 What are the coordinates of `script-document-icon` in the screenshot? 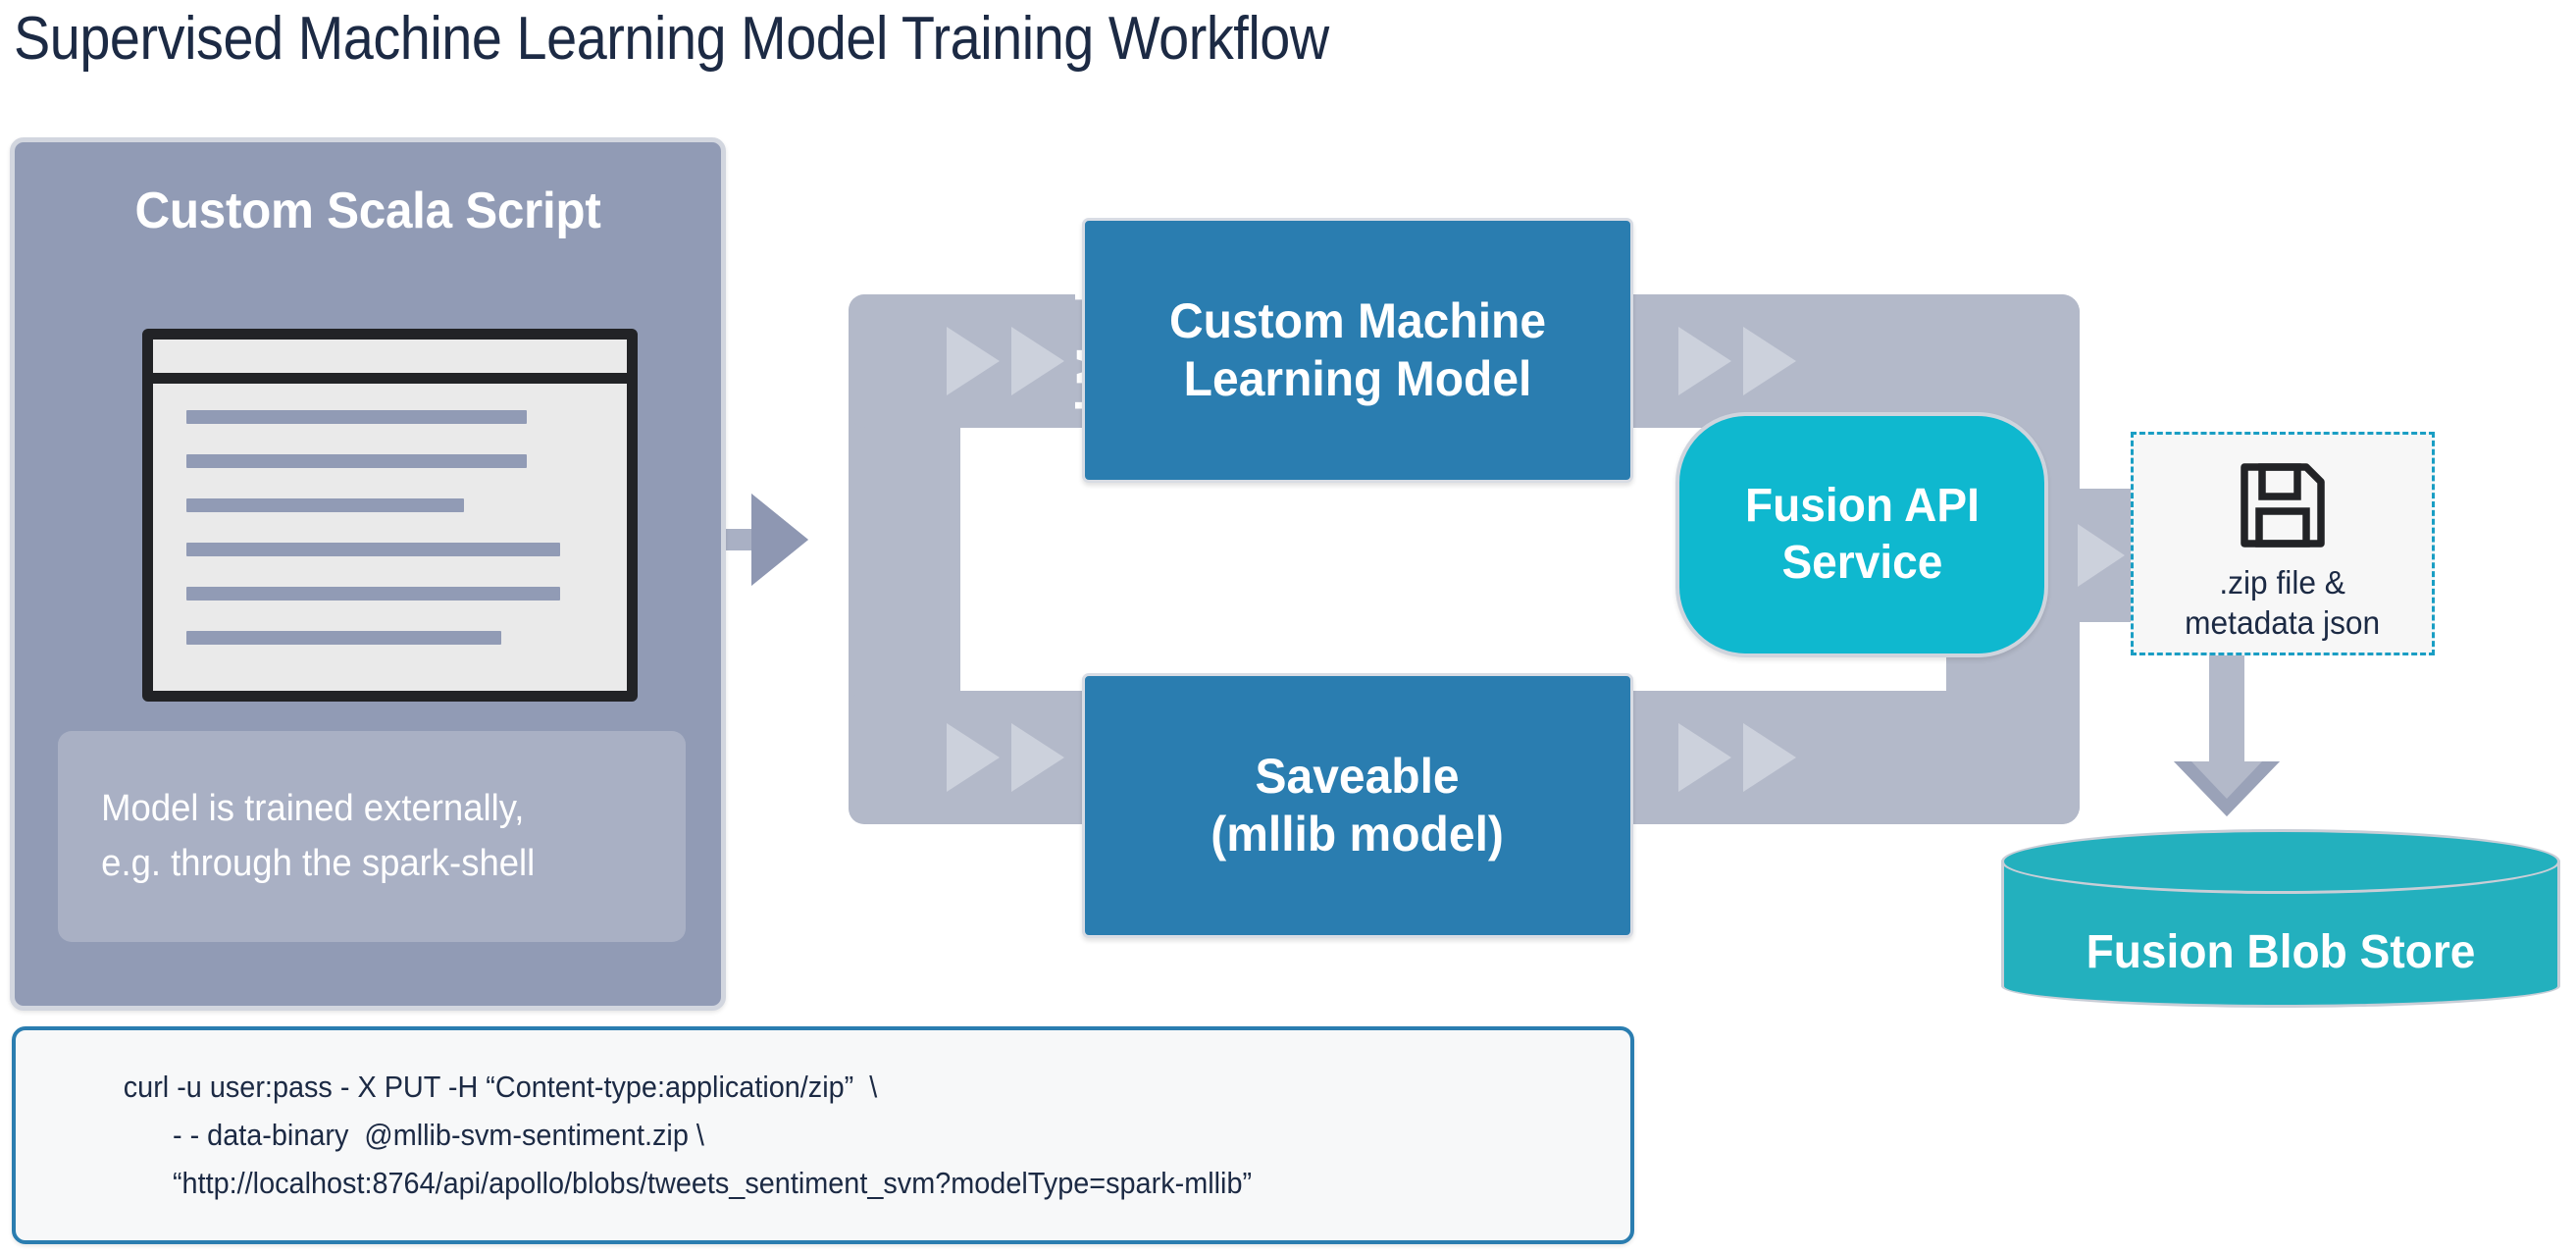 It's located at (390, 515).